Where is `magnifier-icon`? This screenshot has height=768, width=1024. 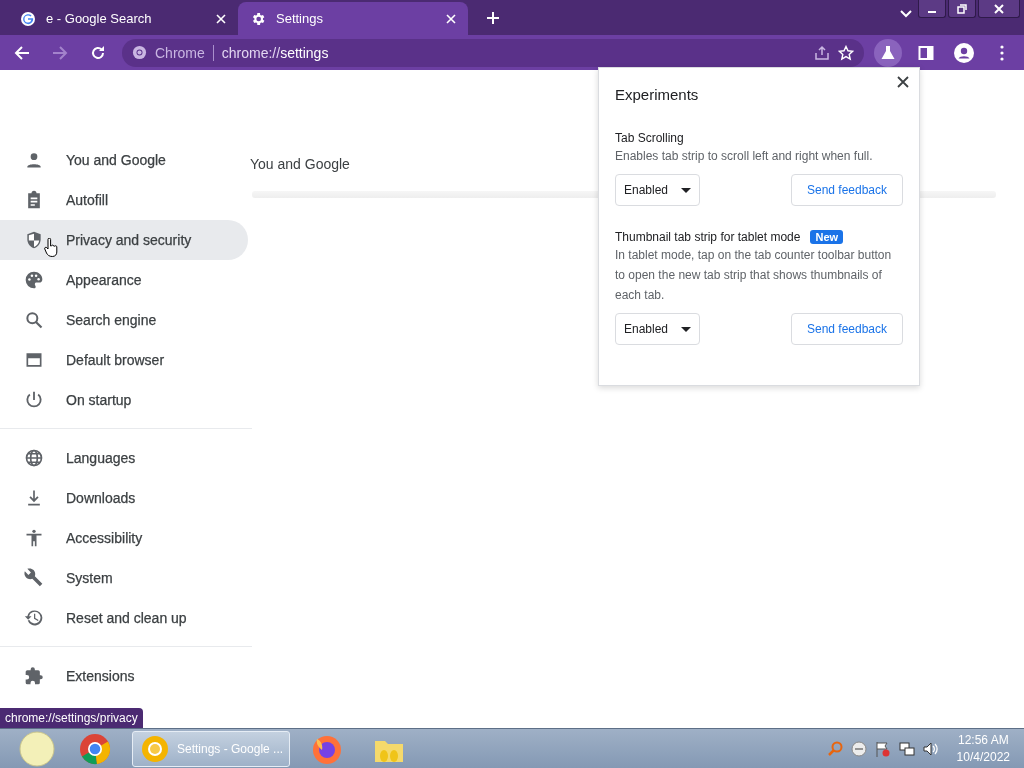 magnifier-icon is located at coordinates (834, 748).